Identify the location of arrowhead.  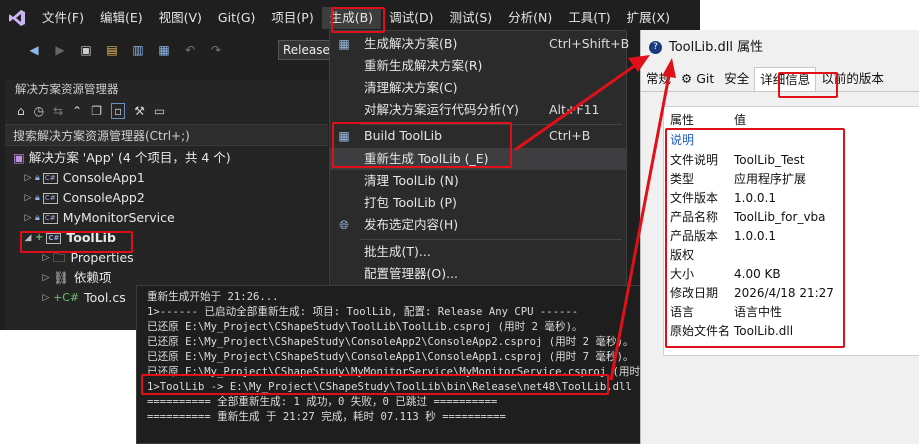
(669, 68).